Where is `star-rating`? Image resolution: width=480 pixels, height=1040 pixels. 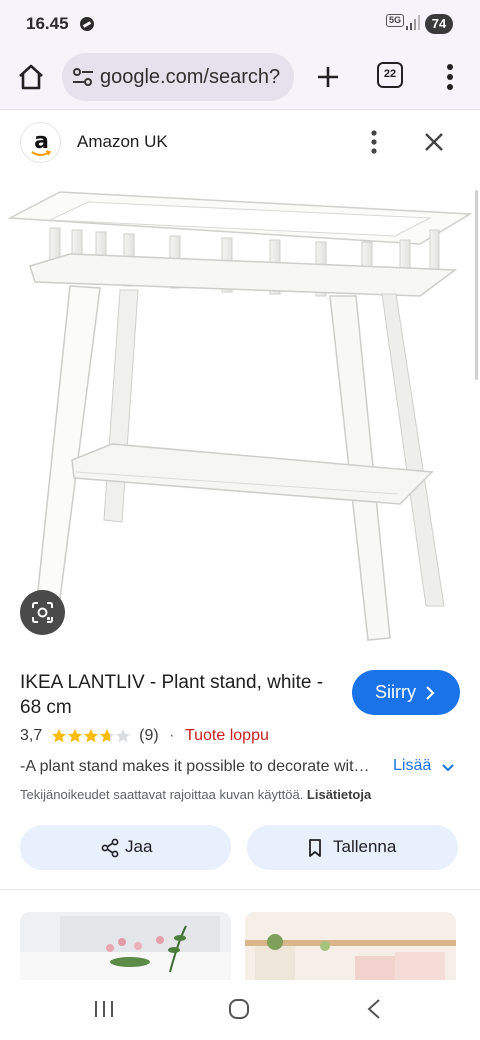
star-rating is located at coordinates (91, 736).